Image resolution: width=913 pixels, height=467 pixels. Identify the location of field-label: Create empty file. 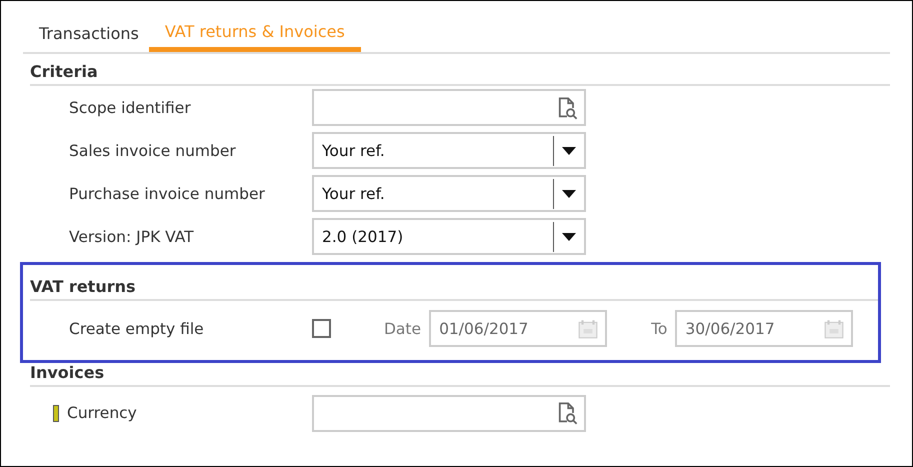
(136, 329).